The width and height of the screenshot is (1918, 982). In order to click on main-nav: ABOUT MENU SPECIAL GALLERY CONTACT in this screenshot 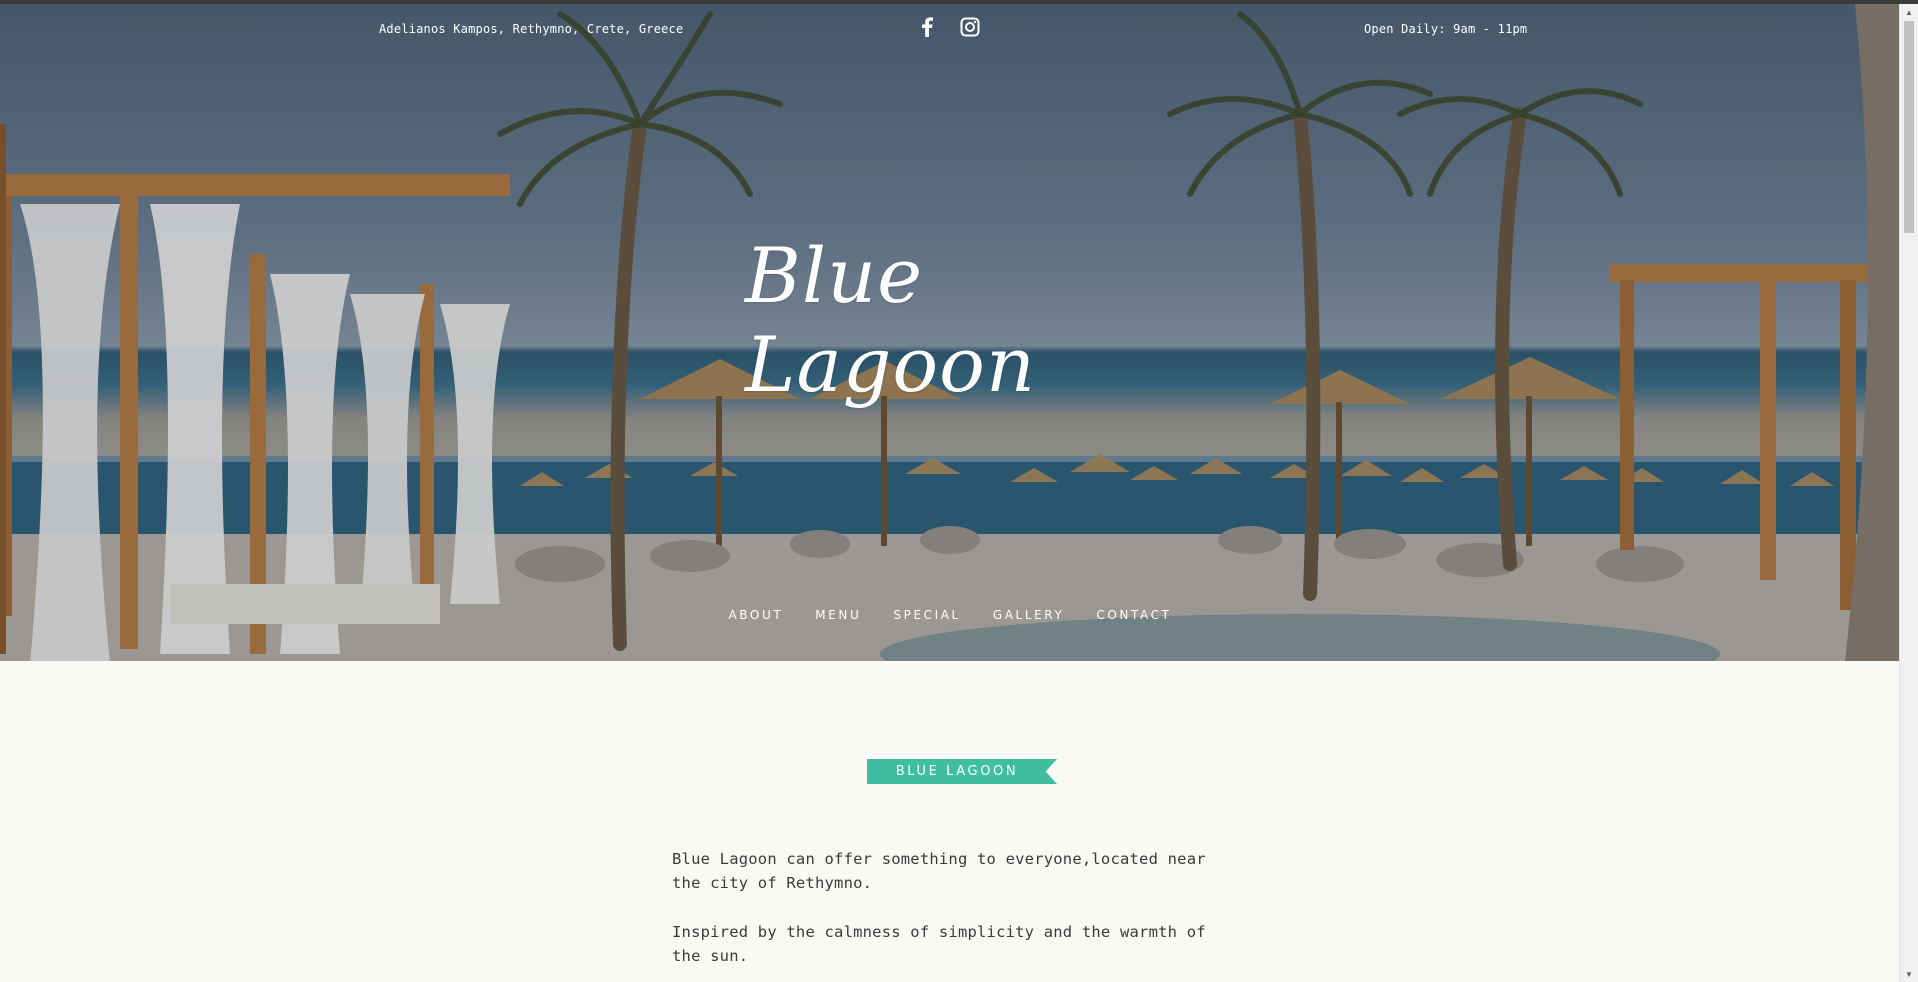, I will do `click(950, 615)`.